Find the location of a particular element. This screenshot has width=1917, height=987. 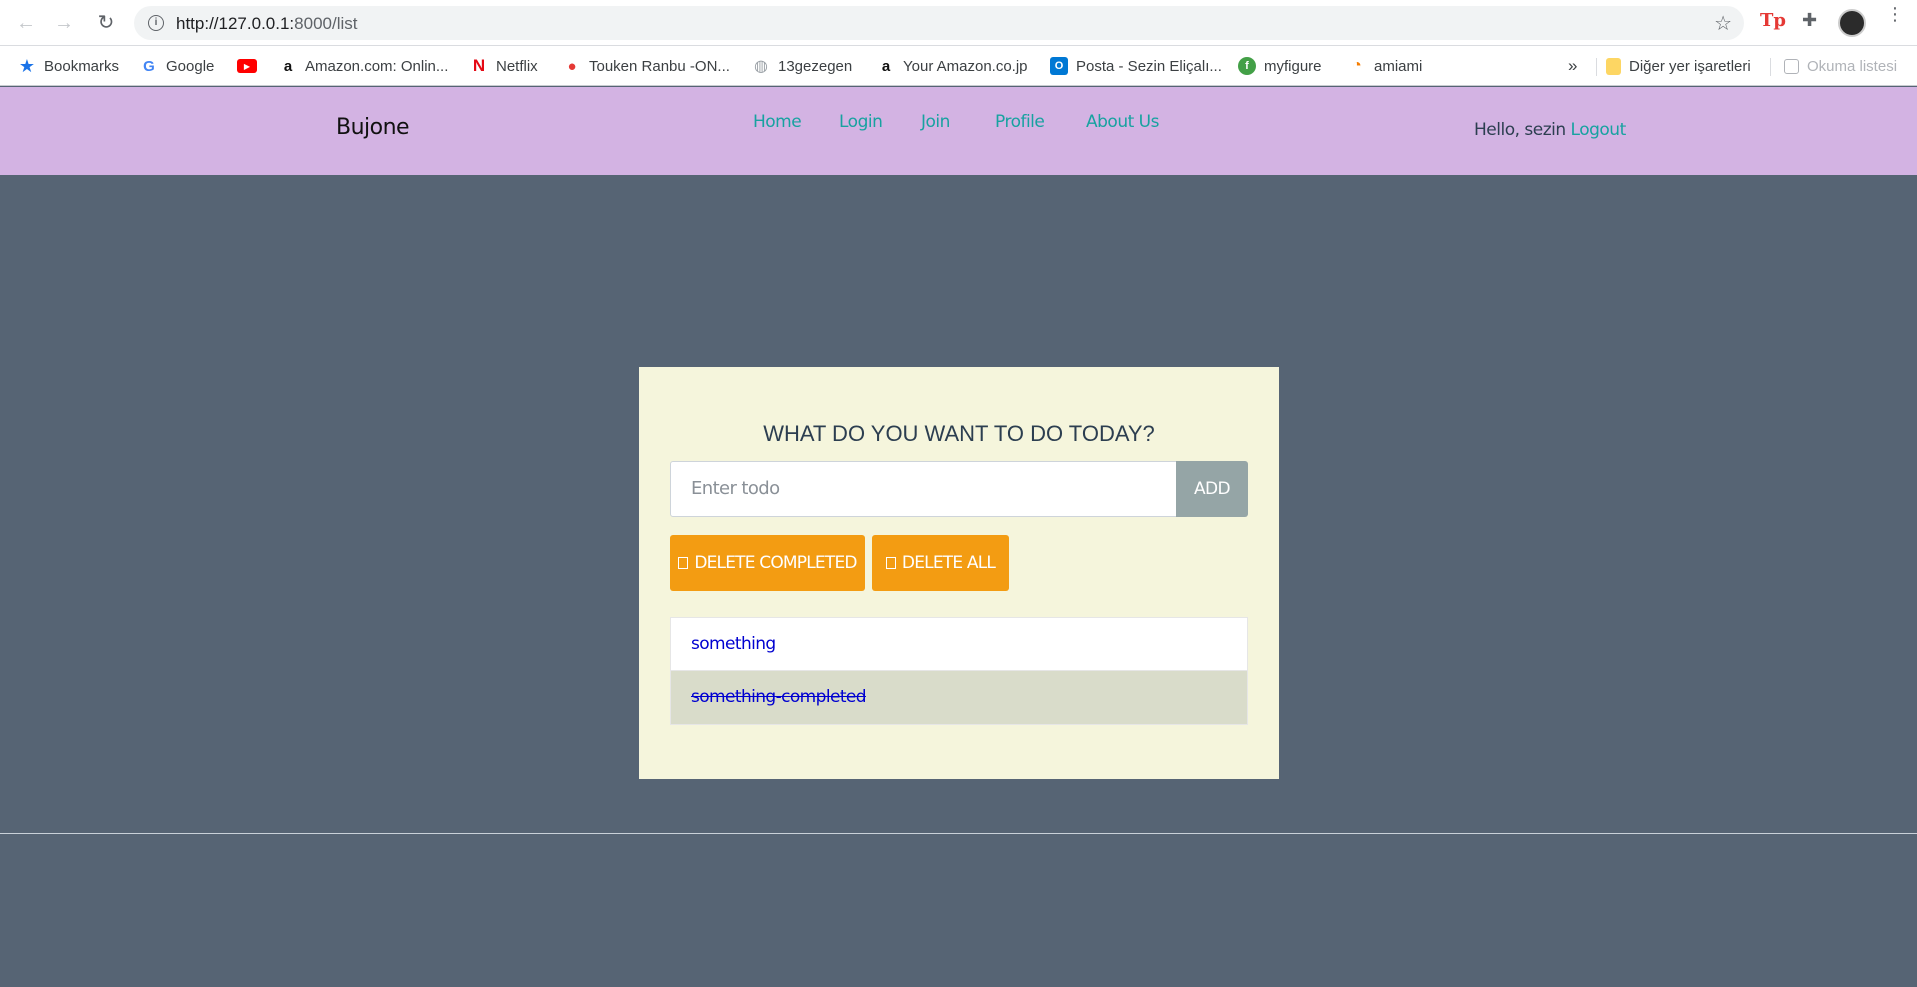

footer-divider is located at coordinates (958, 833).